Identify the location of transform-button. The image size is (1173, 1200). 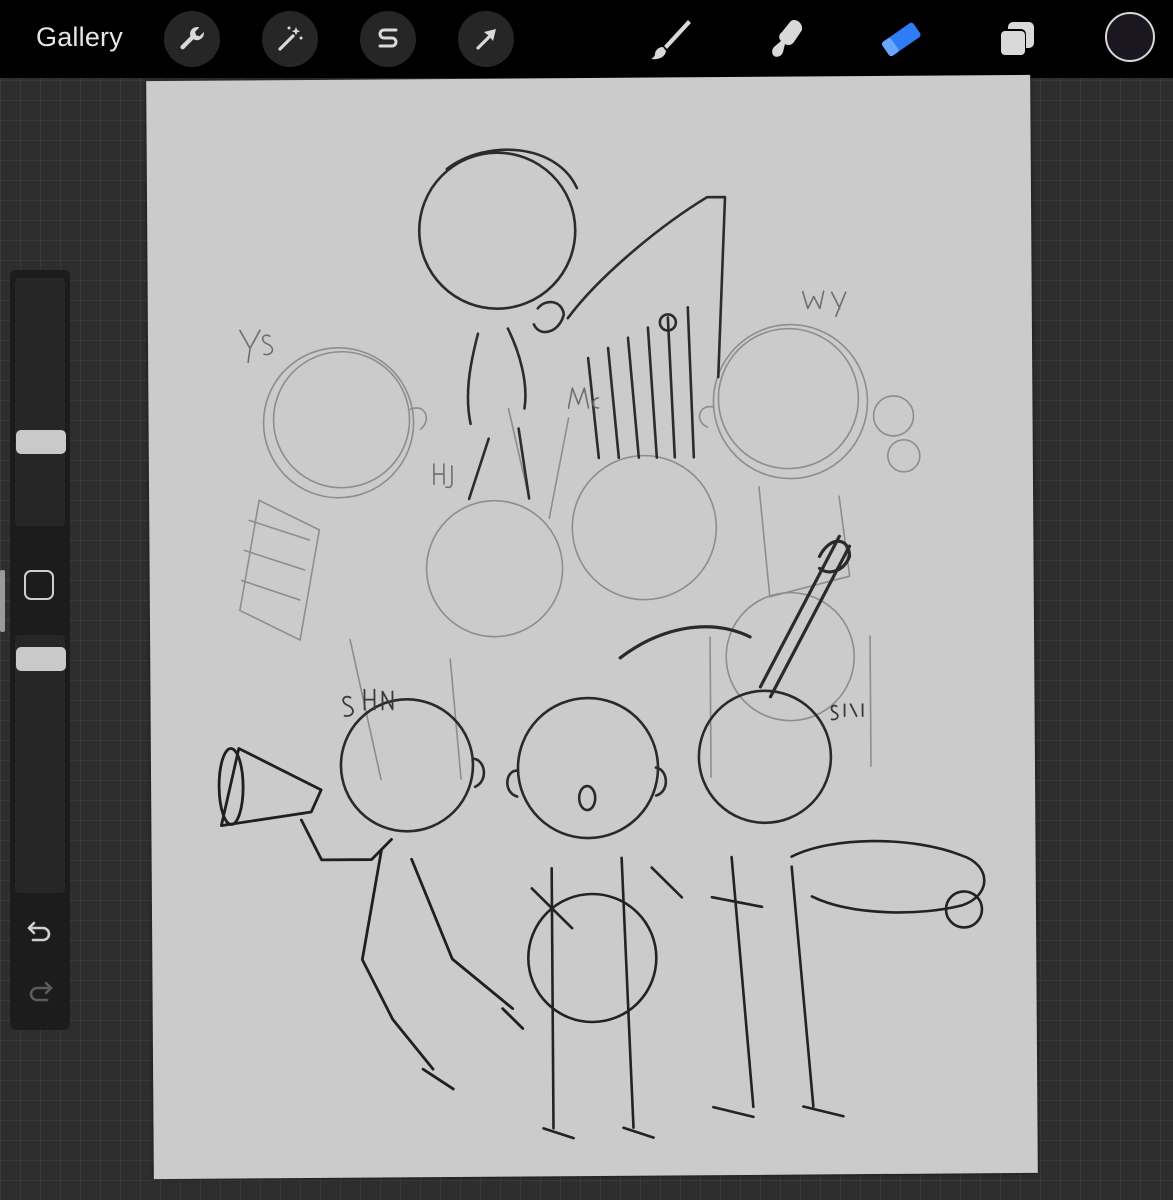
(486, 39).